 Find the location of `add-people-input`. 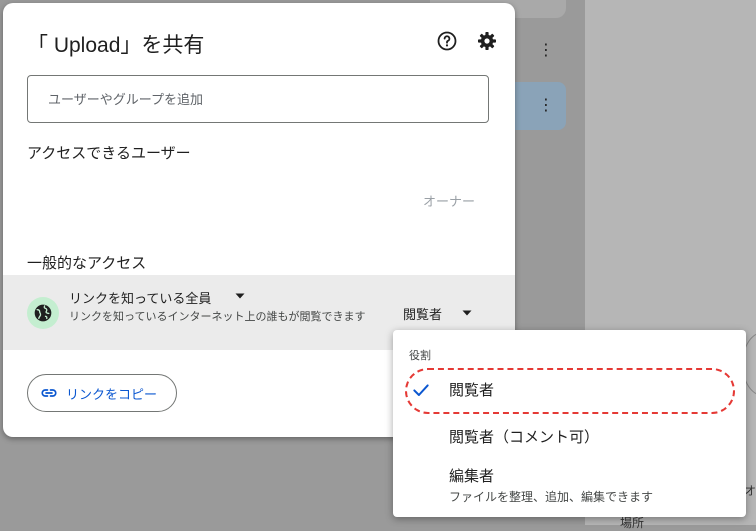

add-people-input is located at coordinates (258, 99).